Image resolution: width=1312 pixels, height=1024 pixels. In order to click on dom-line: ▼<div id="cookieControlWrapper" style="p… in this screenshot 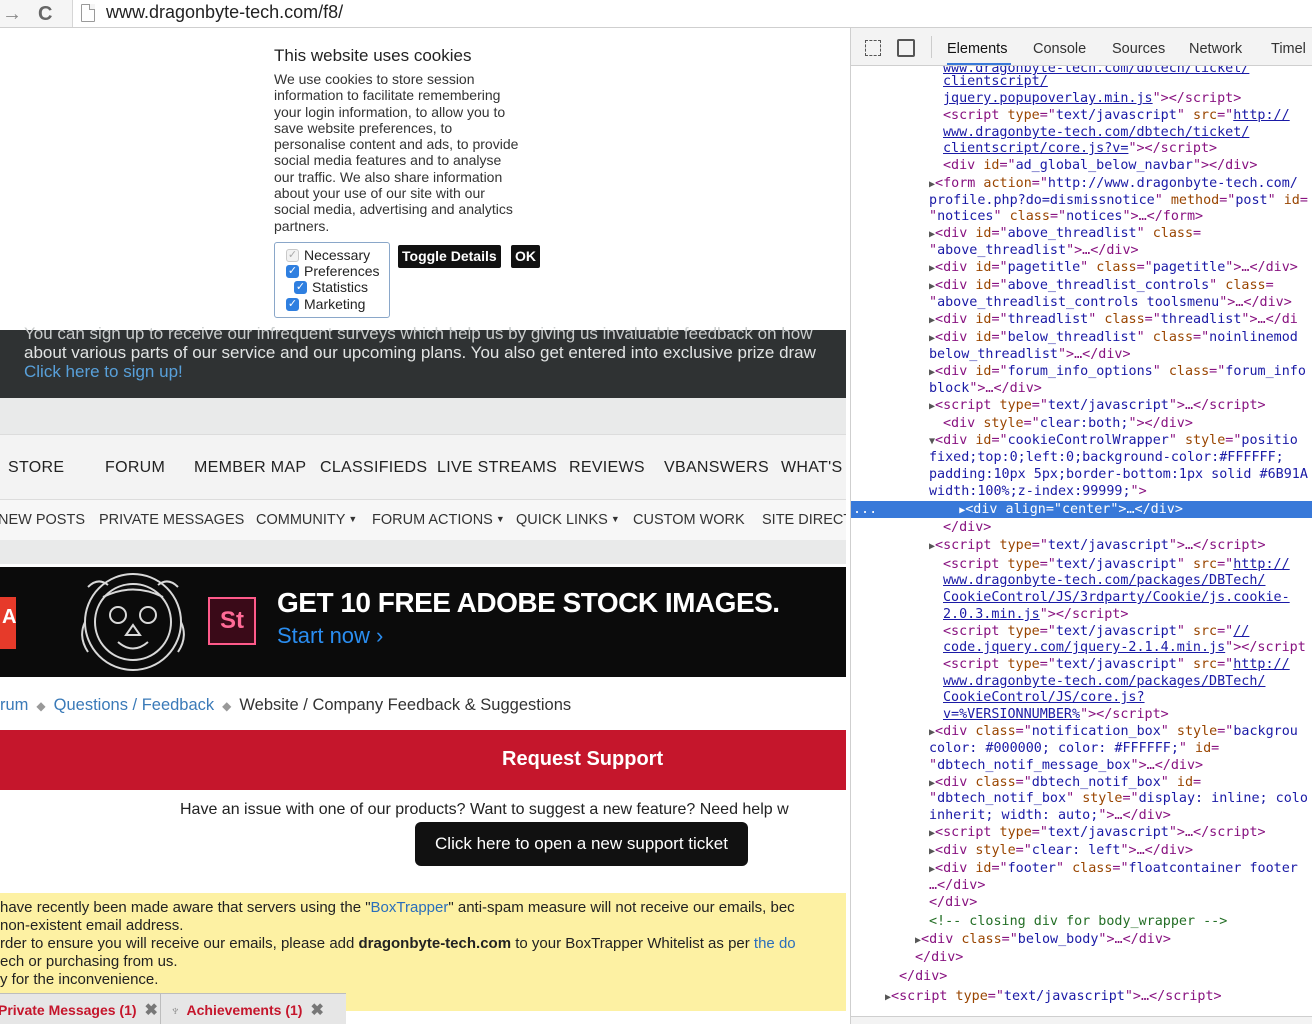, I will do `click(1081, 440)`.